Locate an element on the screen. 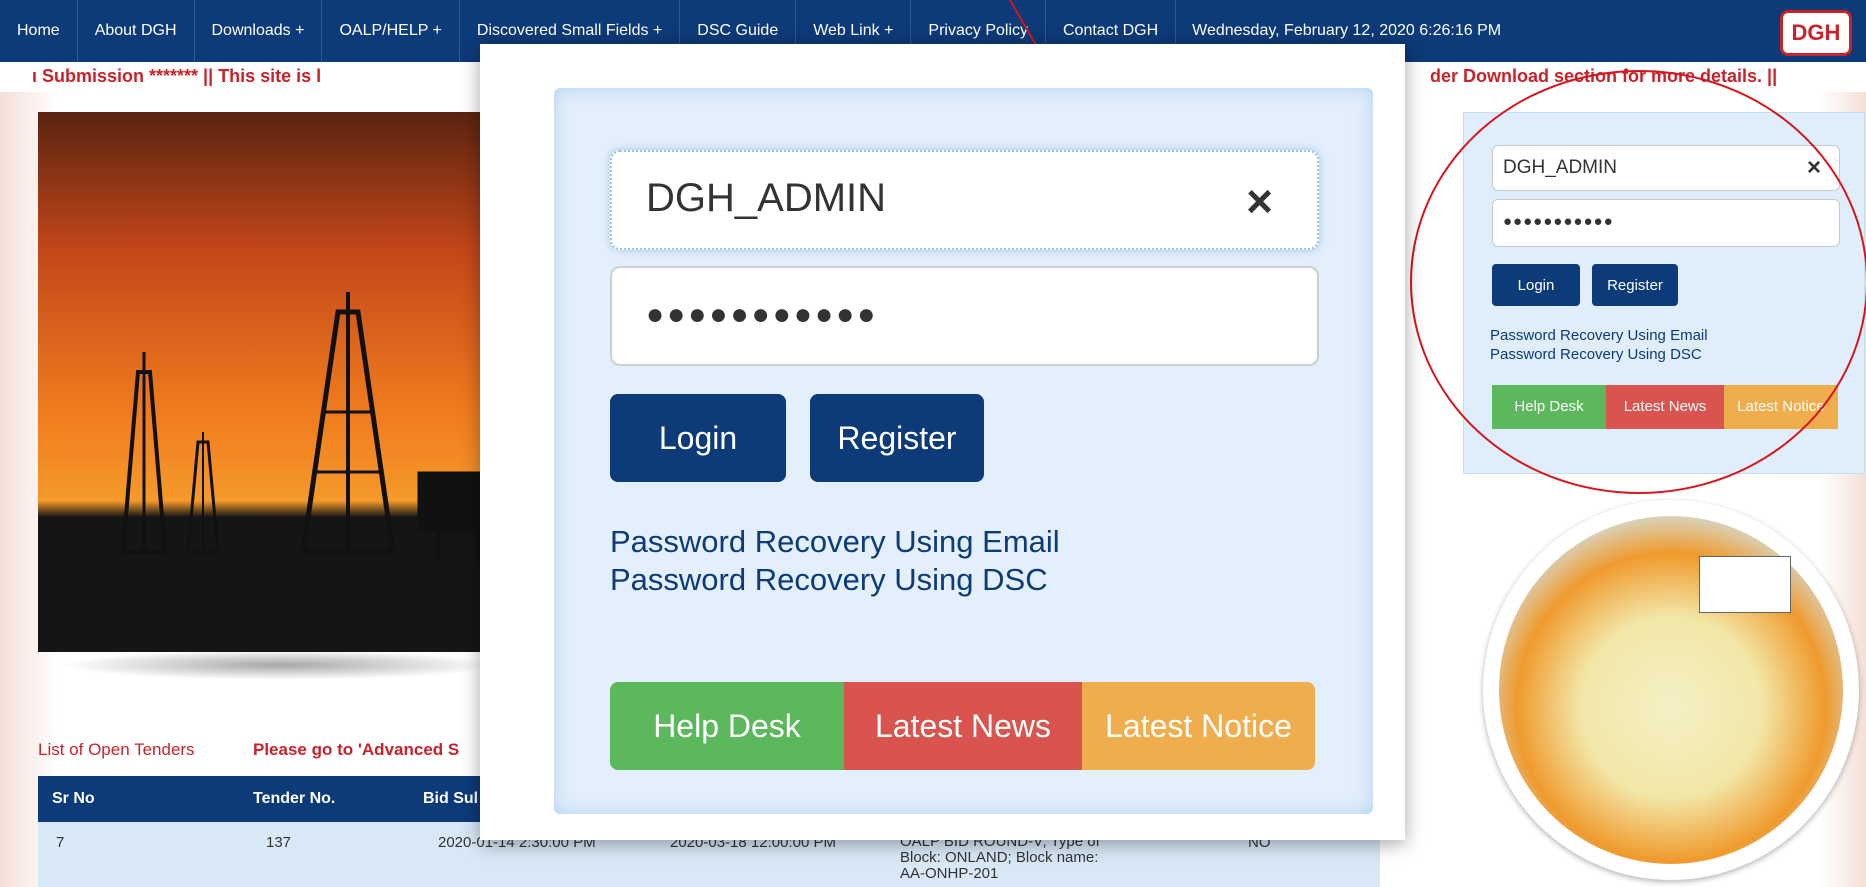 This screenshot has height=887, width=1866. login-button: Login is located at coordinates (698, 438).